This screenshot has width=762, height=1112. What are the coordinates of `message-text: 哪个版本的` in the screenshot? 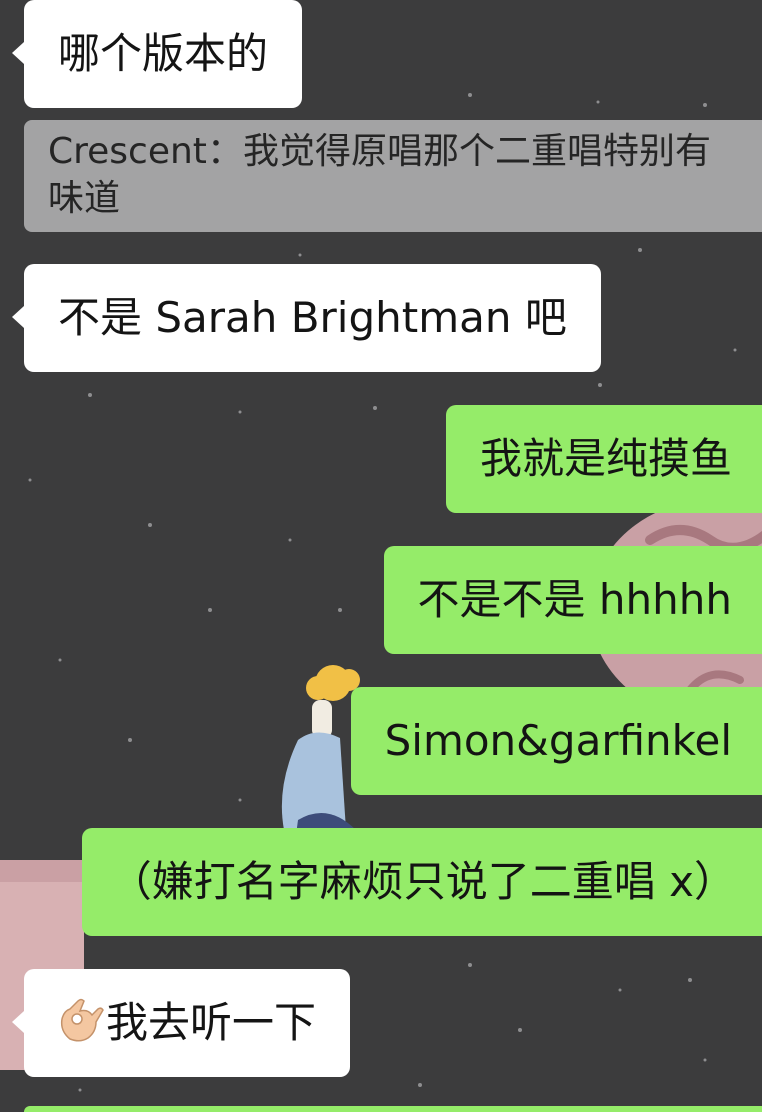 It's located at (163, 53).